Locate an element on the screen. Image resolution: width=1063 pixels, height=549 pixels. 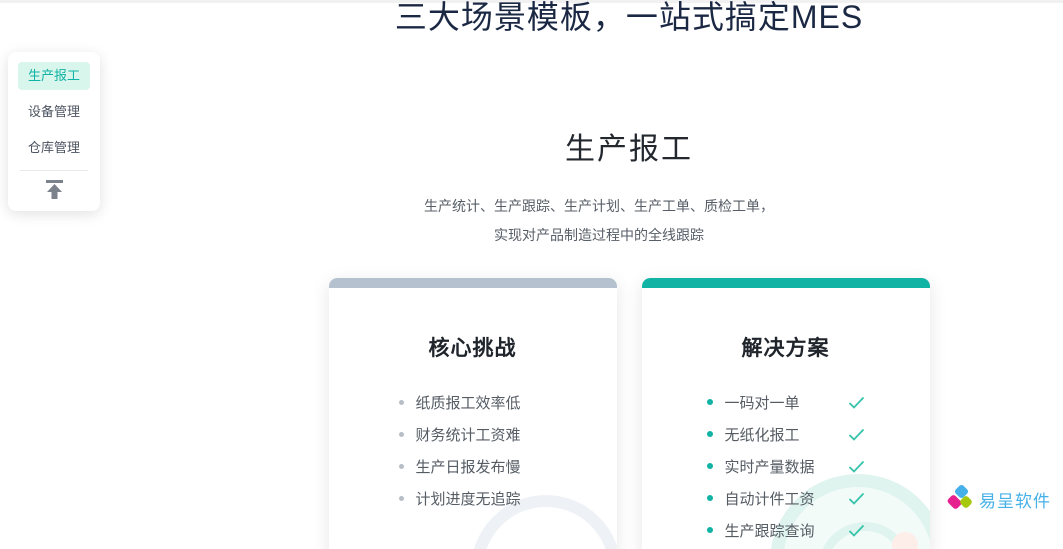
challenge-item: 计划进度无追踪 is located at coordinates (472, 498).